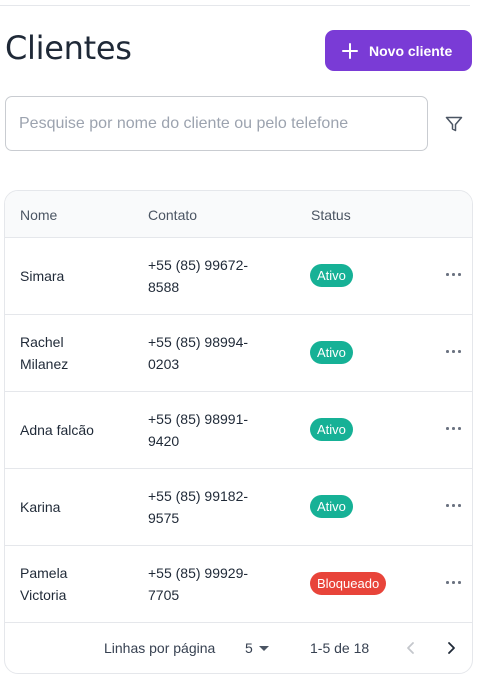 The height and width of the screenshot is (698, 485). I want to click on client-contact: +55 (85) 99929- 7705, so click(213, 584).